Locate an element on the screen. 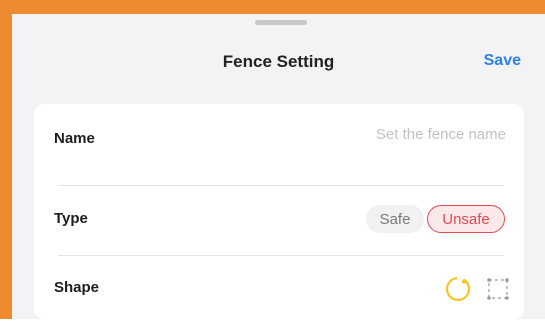 This screenshot has width=545, height=325. rectangle-shape-icon is located at coordinates (498, 289).